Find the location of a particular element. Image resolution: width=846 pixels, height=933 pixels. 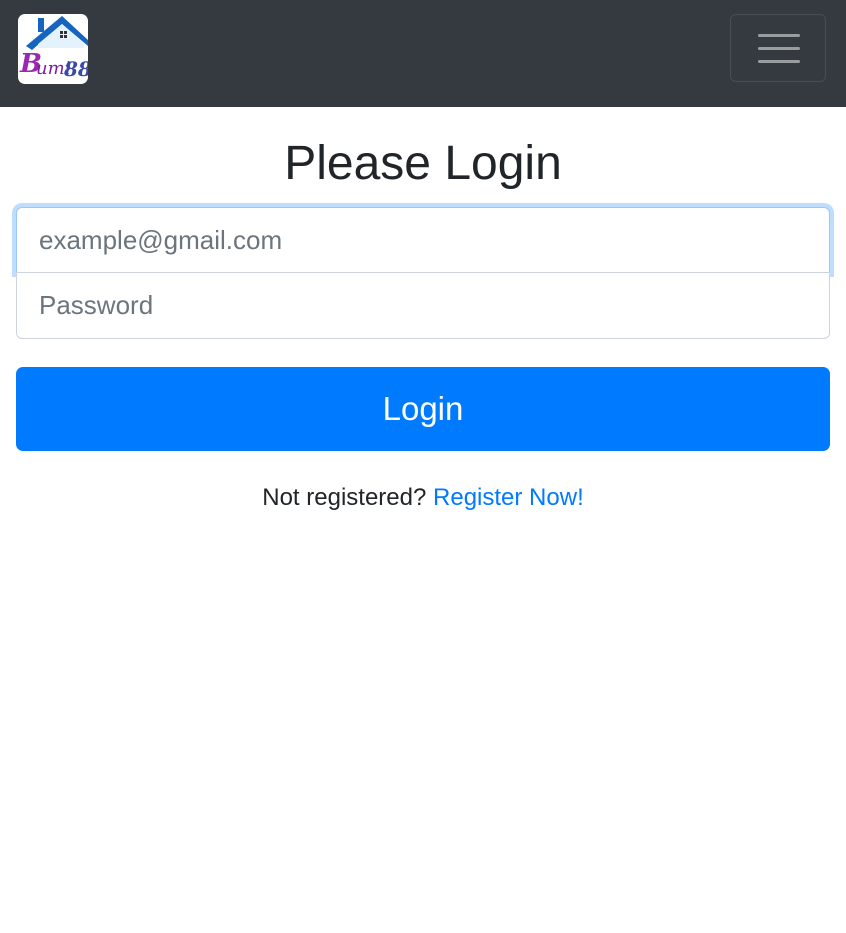

password-field is located at coordinates (423, 305).